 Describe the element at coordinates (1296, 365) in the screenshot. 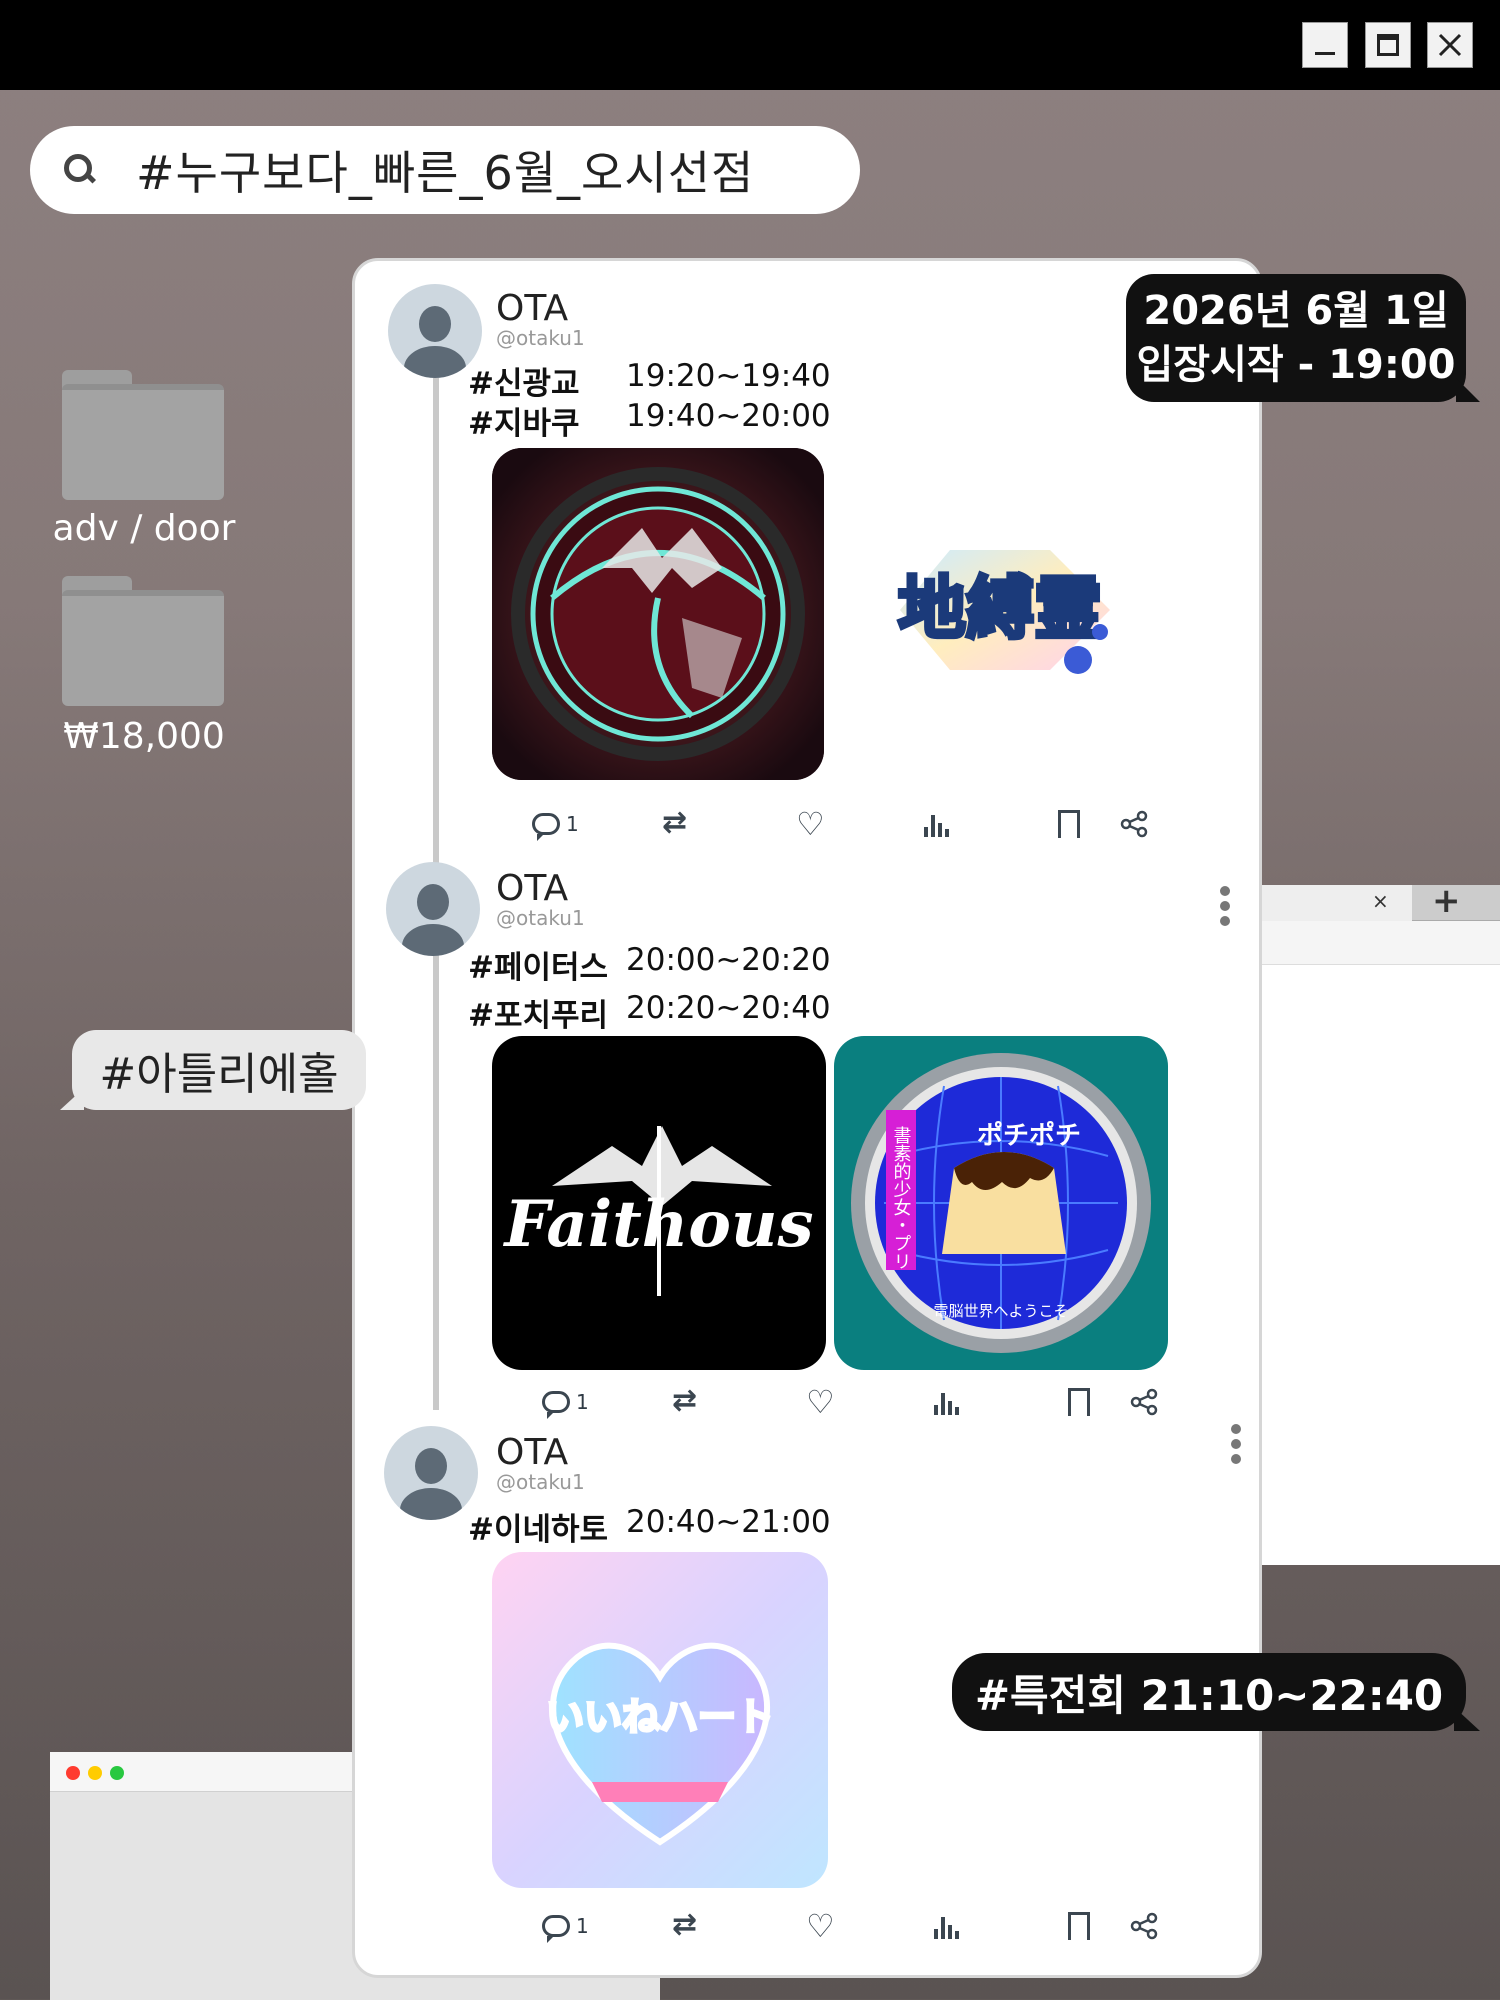

I see `entry-start-time: 입장시작 - 19:00` at that location.